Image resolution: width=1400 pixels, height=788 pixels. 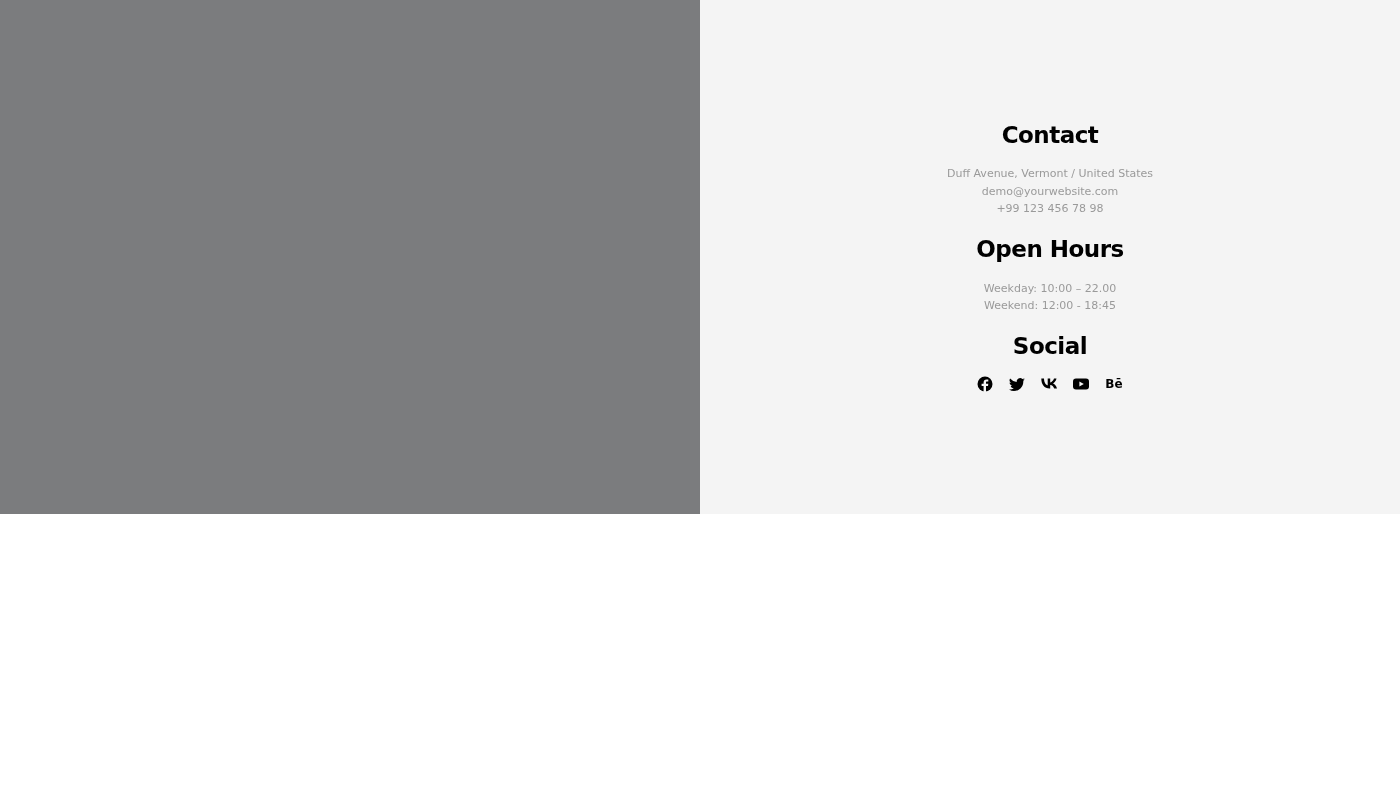 I want to click on info-text: Weekend: 12:00 - 18:45, so click(x=1050, y=306).